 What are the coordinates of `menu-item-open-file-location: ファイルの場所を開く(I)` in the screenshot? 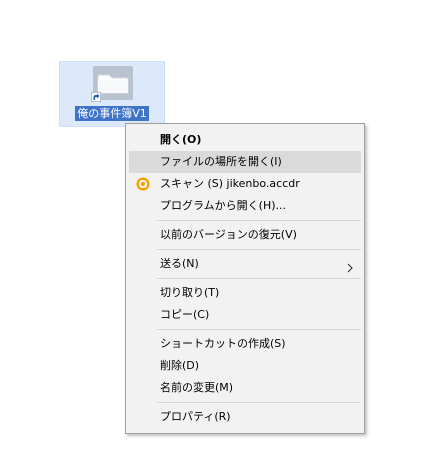 It's located at (245, 162).